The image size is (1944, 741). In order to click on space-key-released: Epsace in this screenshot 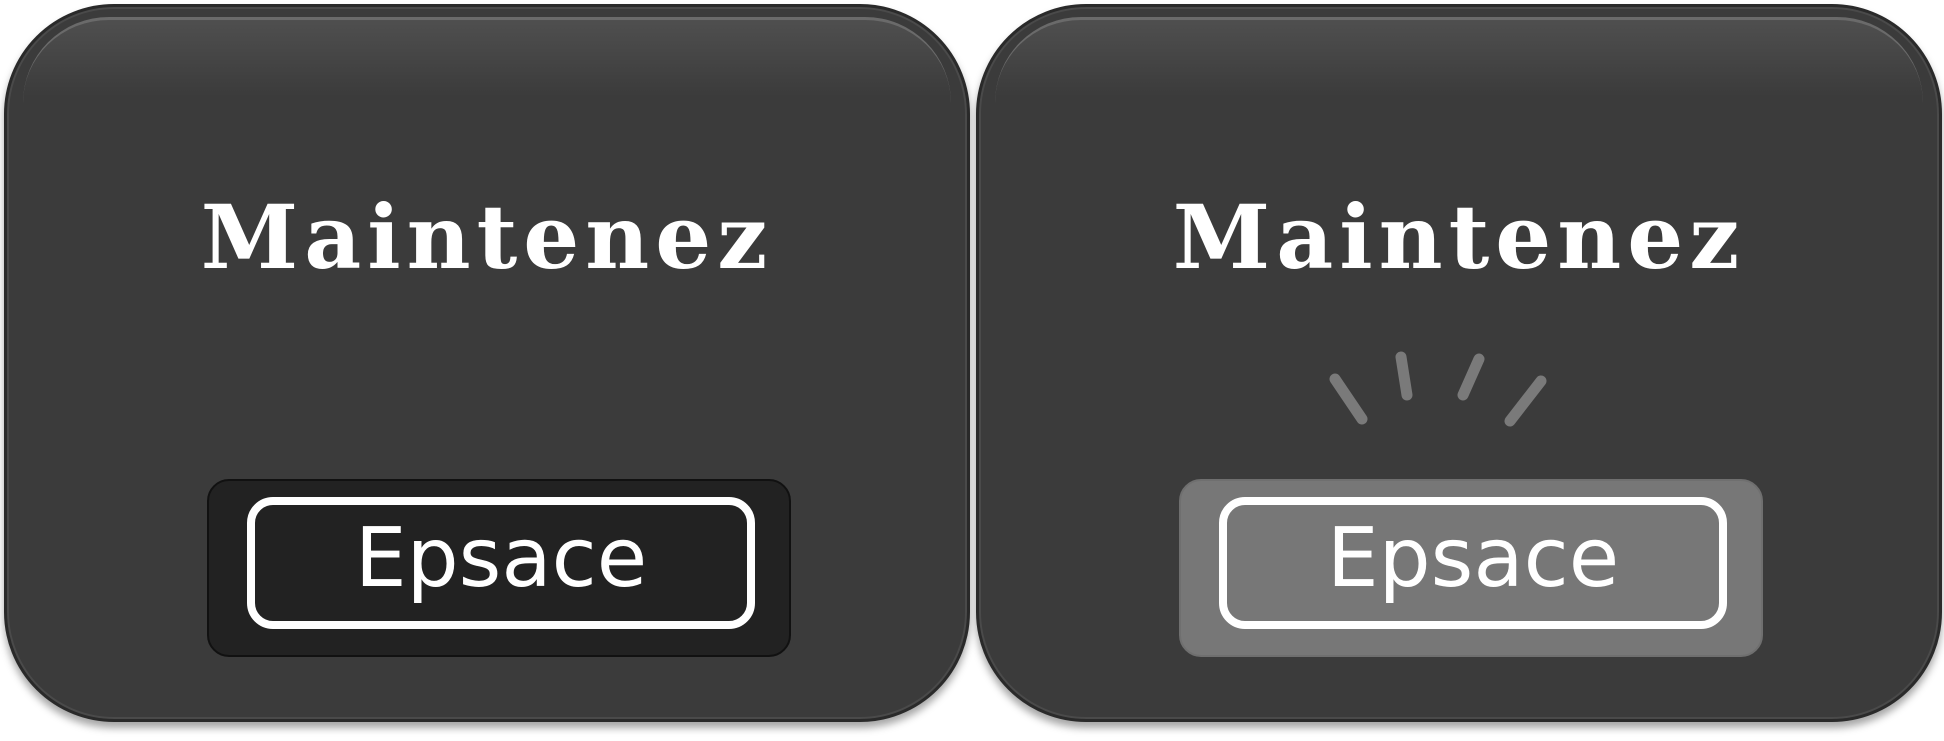, I will do `click(499, 568)`.